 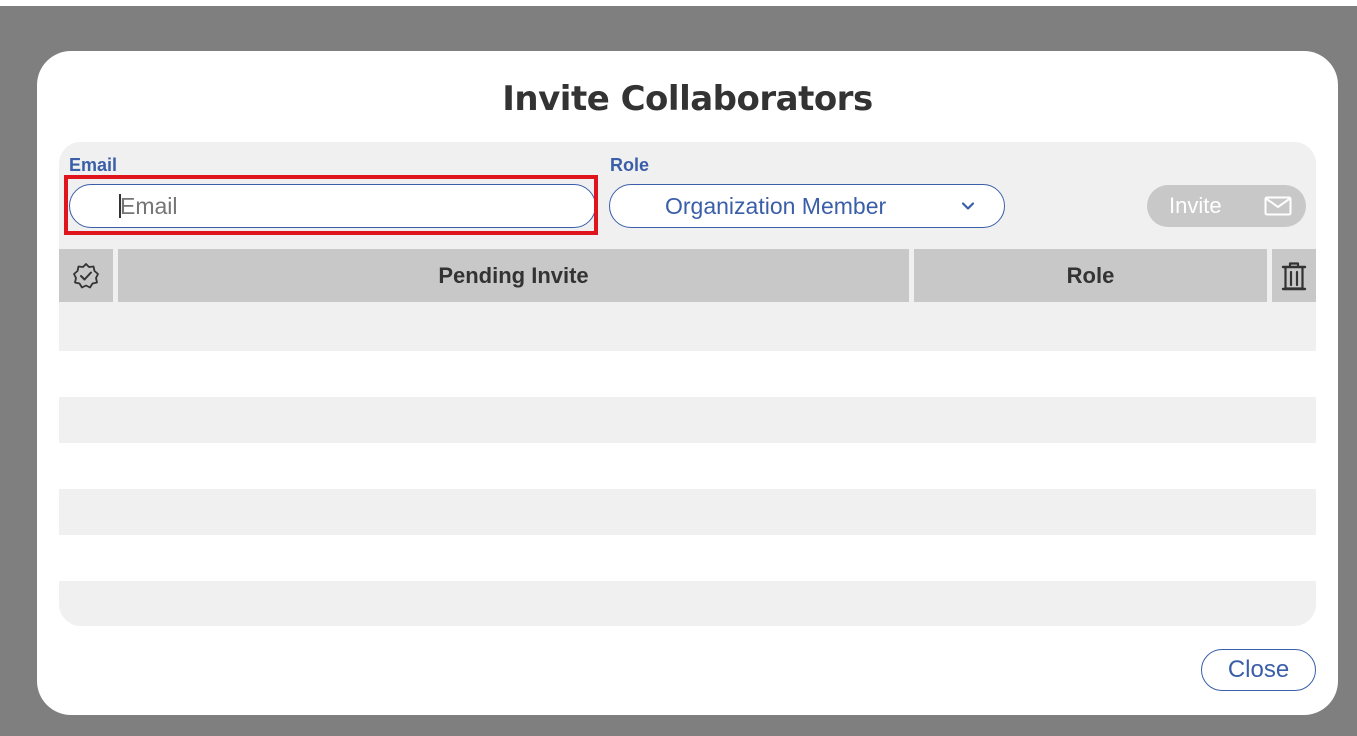 What do you see at coordinates (1195, 205) in the screenshot?
I see `invite-button-label: Invite` at bounding box center [1195, 205].